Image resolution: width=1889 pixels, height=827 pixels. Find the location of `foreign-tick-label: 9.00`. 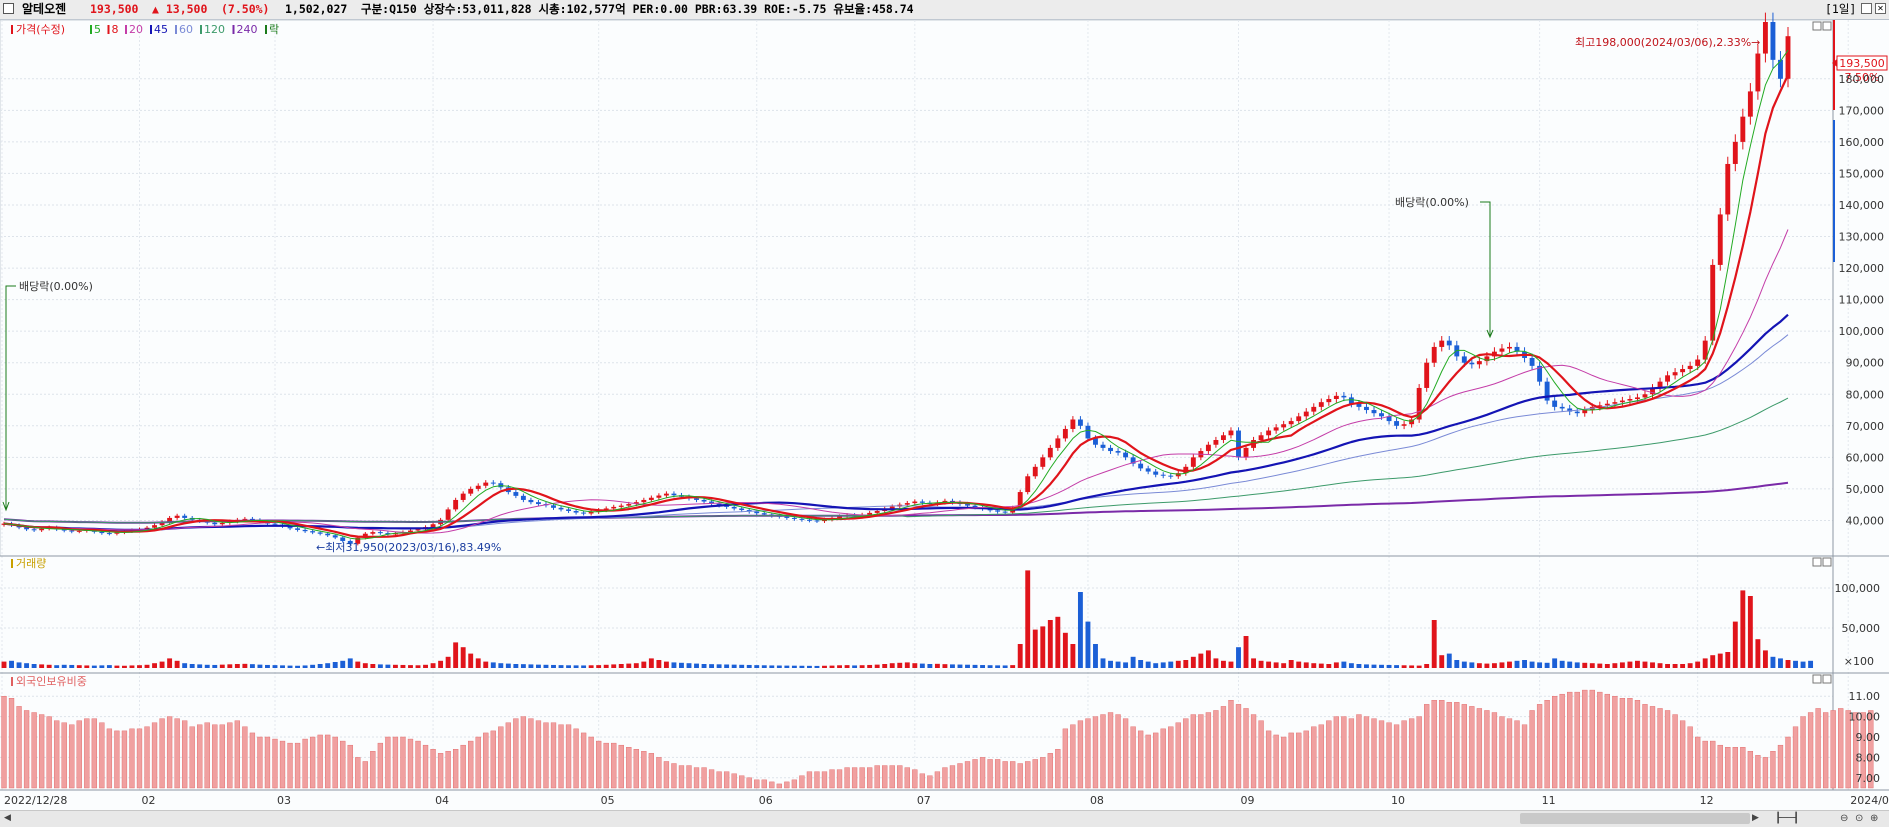

foreign-tick-label: 9.00 is located at coordinates (1868, 737).